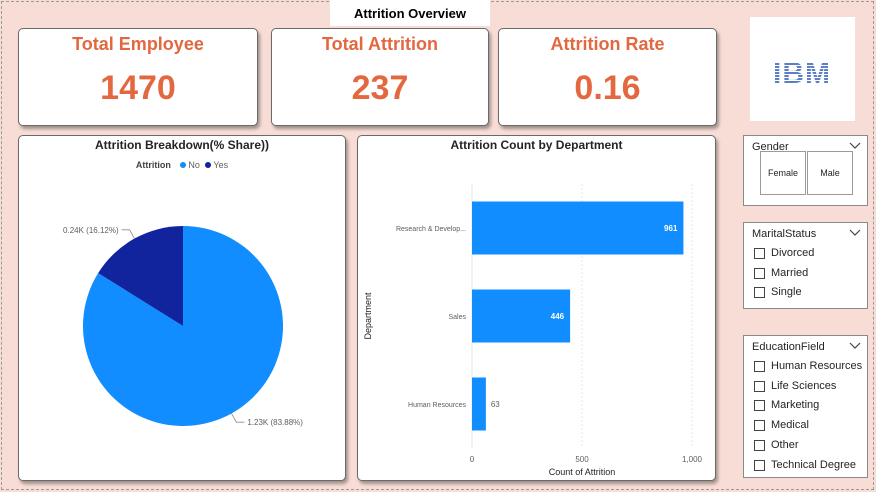 The image size is (876, 492). What do you see at coordinates (138, 88) in the screenshot?
I see `kpi-value: 1470` at bounding box center [138, 88].